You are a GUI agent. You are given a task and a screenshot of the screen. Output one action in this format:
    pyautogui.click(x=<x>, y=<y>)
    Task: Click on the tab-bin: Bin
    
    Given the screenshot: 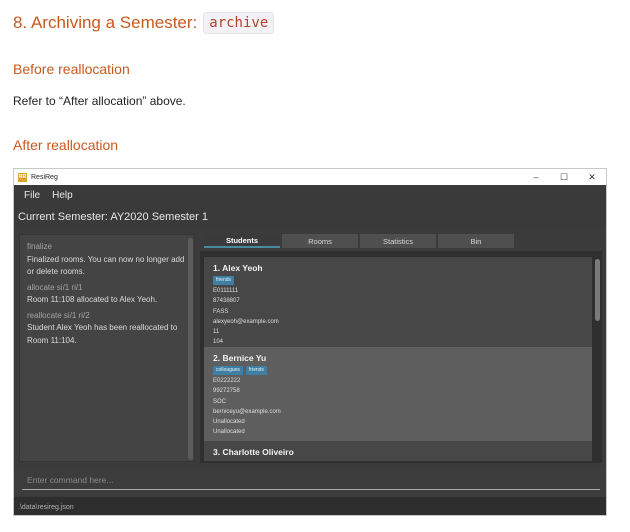 What is the action you would take?
    pyautogui.click(x=476, y=241)
    